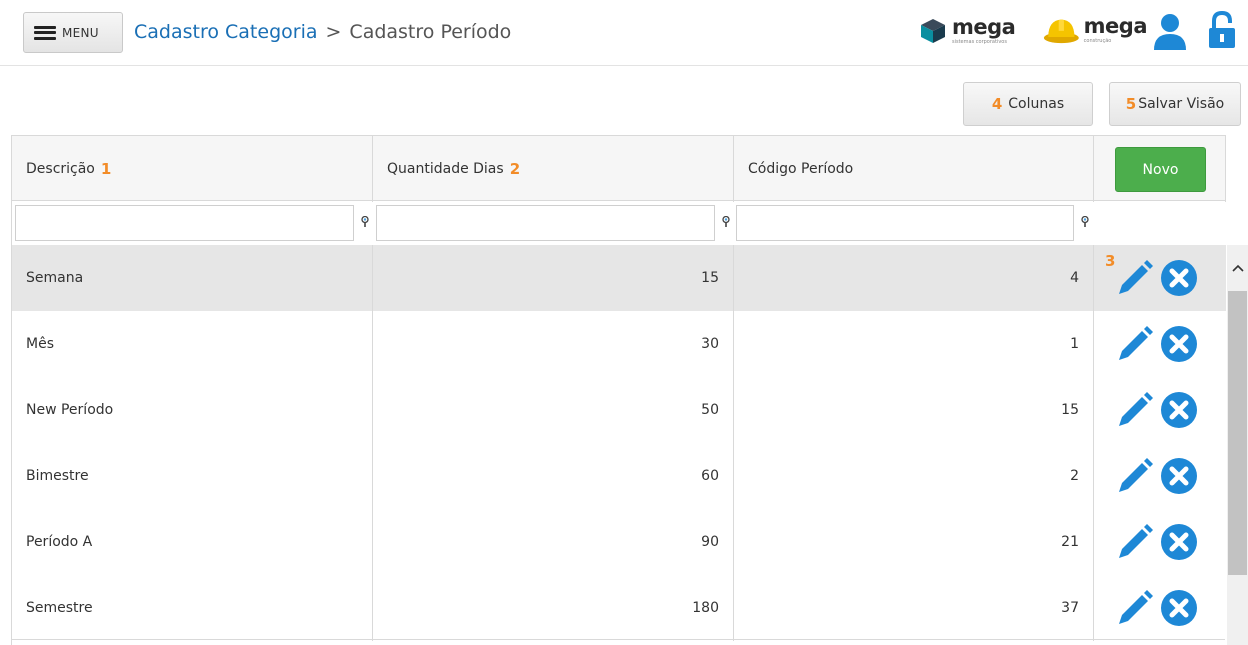  I want to click on table-row: Período A 90 21, so click(619, 542).